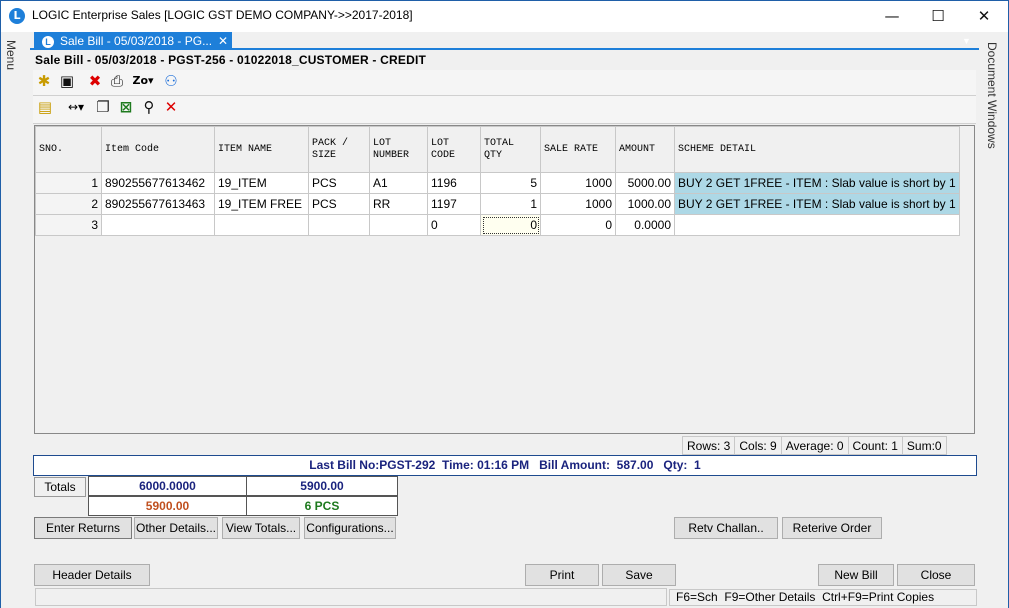 The image size is (1009, 608). I want to click on col-header-lot-code: LOT CODE, so click(454, 149).